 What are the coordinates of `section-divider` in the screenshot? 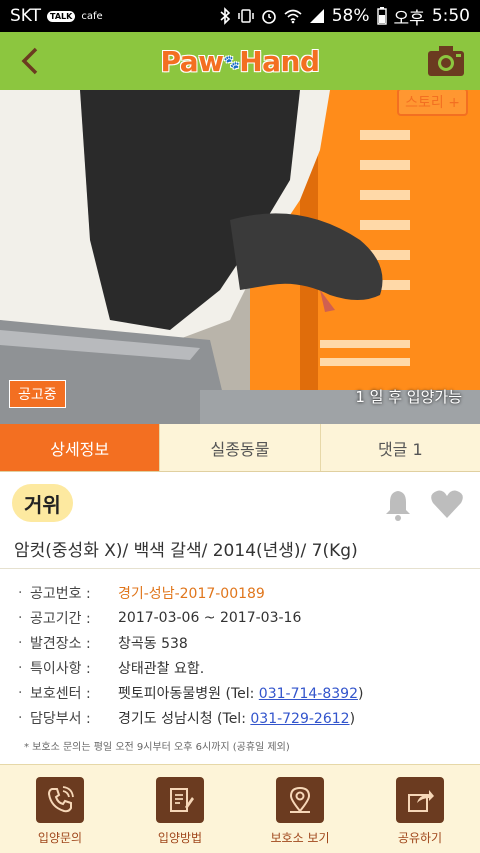 It's located at (240, 568).